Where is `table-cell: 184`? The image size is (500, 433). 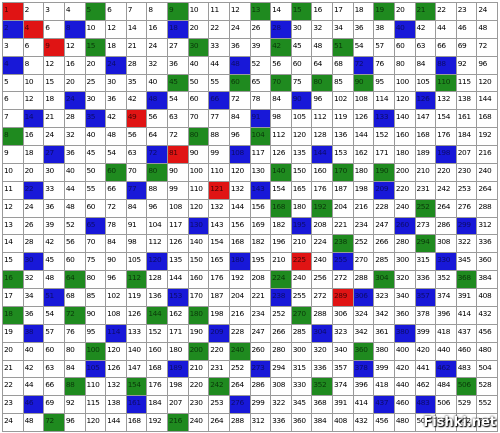
table-cell: 184 is located at coordinates (157, 405).